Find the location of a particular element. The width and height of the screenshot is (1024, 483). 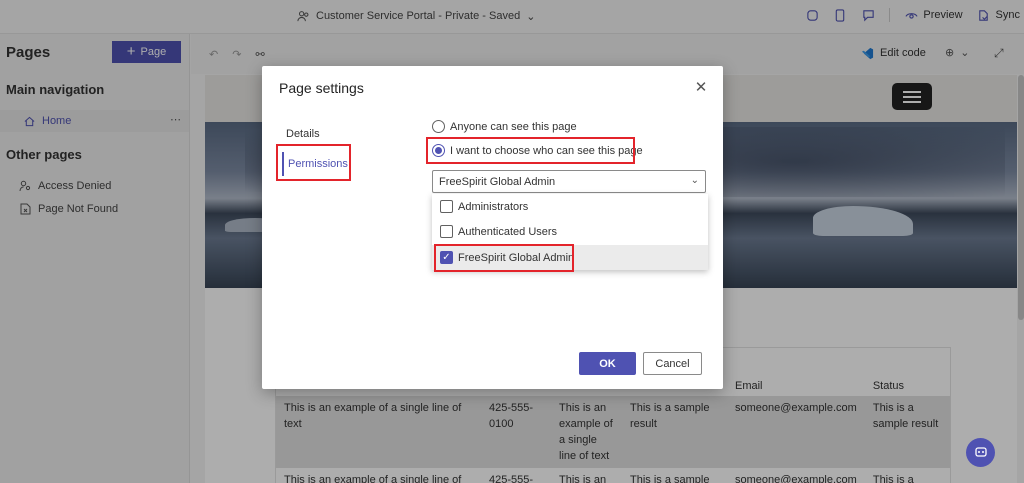

chat-assistant-icon is located at coordinates (980, 452).